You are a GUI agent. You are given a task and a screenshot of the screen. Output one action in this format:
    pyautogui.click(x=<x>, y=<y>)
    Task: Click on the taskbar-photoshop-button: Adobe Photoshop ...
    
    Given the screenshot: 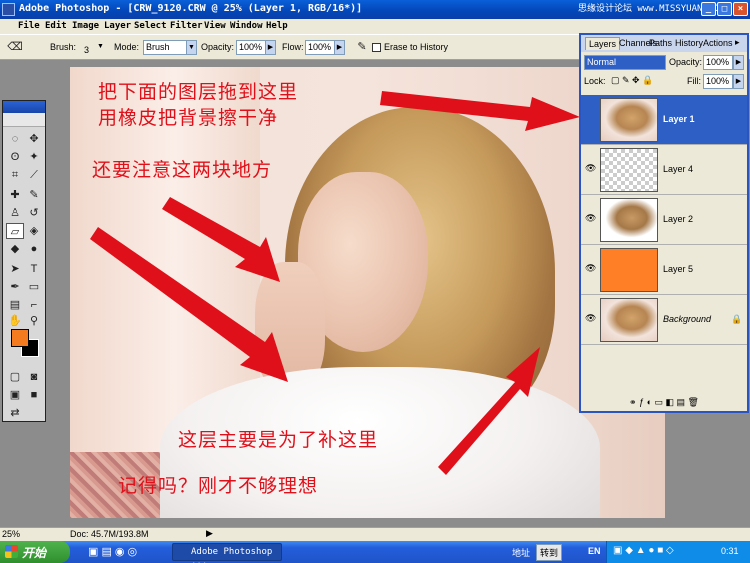 What is the action you would take?
    pyautogui.click(x=227, y=553)
    